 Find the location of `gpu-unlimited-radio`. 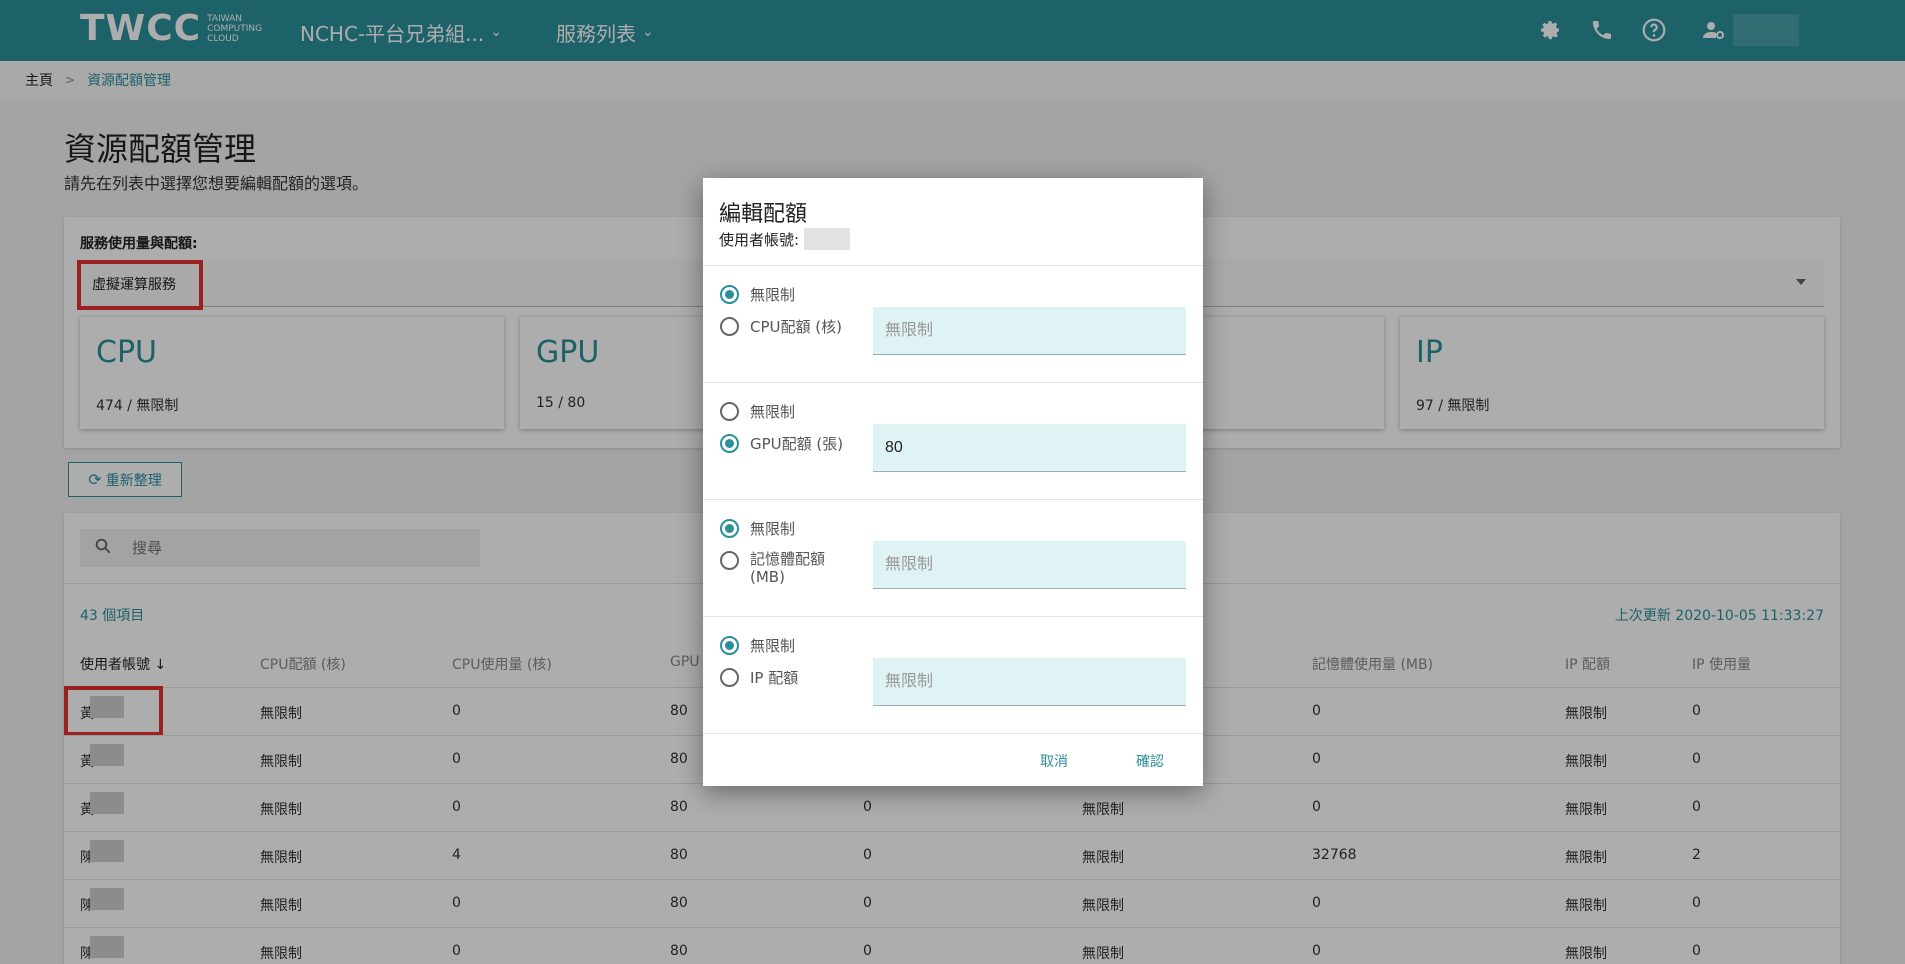

gpu-unlimited-radio is located at coordinates (729, 411).